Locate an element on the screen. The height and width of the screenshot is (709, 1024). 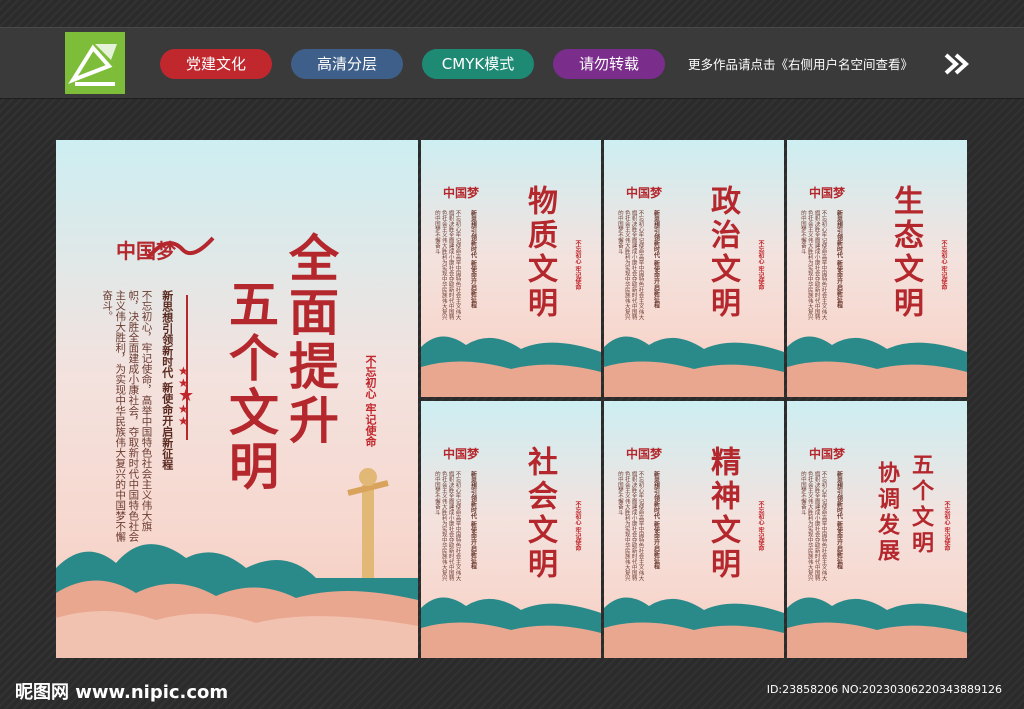
poster-title: 生态文明 is located at coordinates (905, 253).